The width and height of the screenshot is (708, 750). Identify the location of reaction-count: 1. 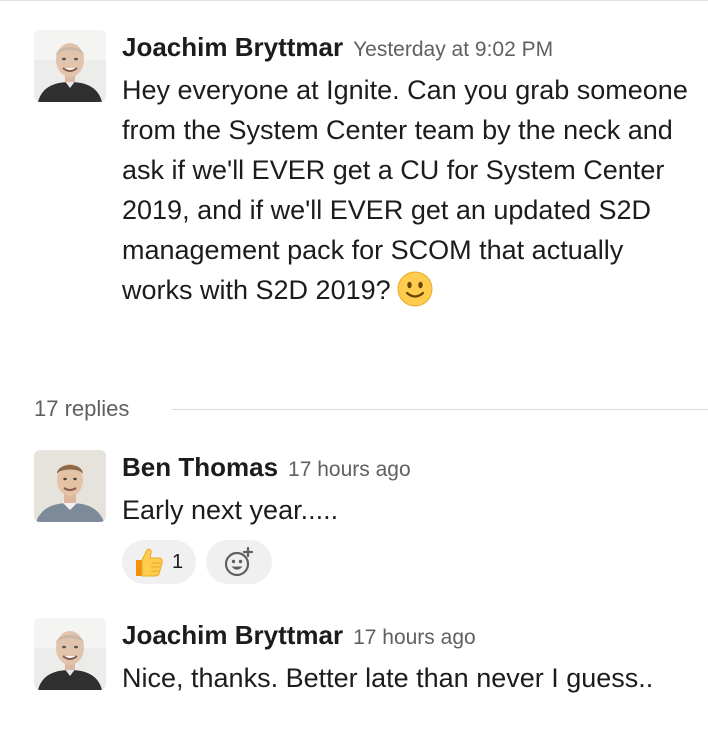
(178, 562).